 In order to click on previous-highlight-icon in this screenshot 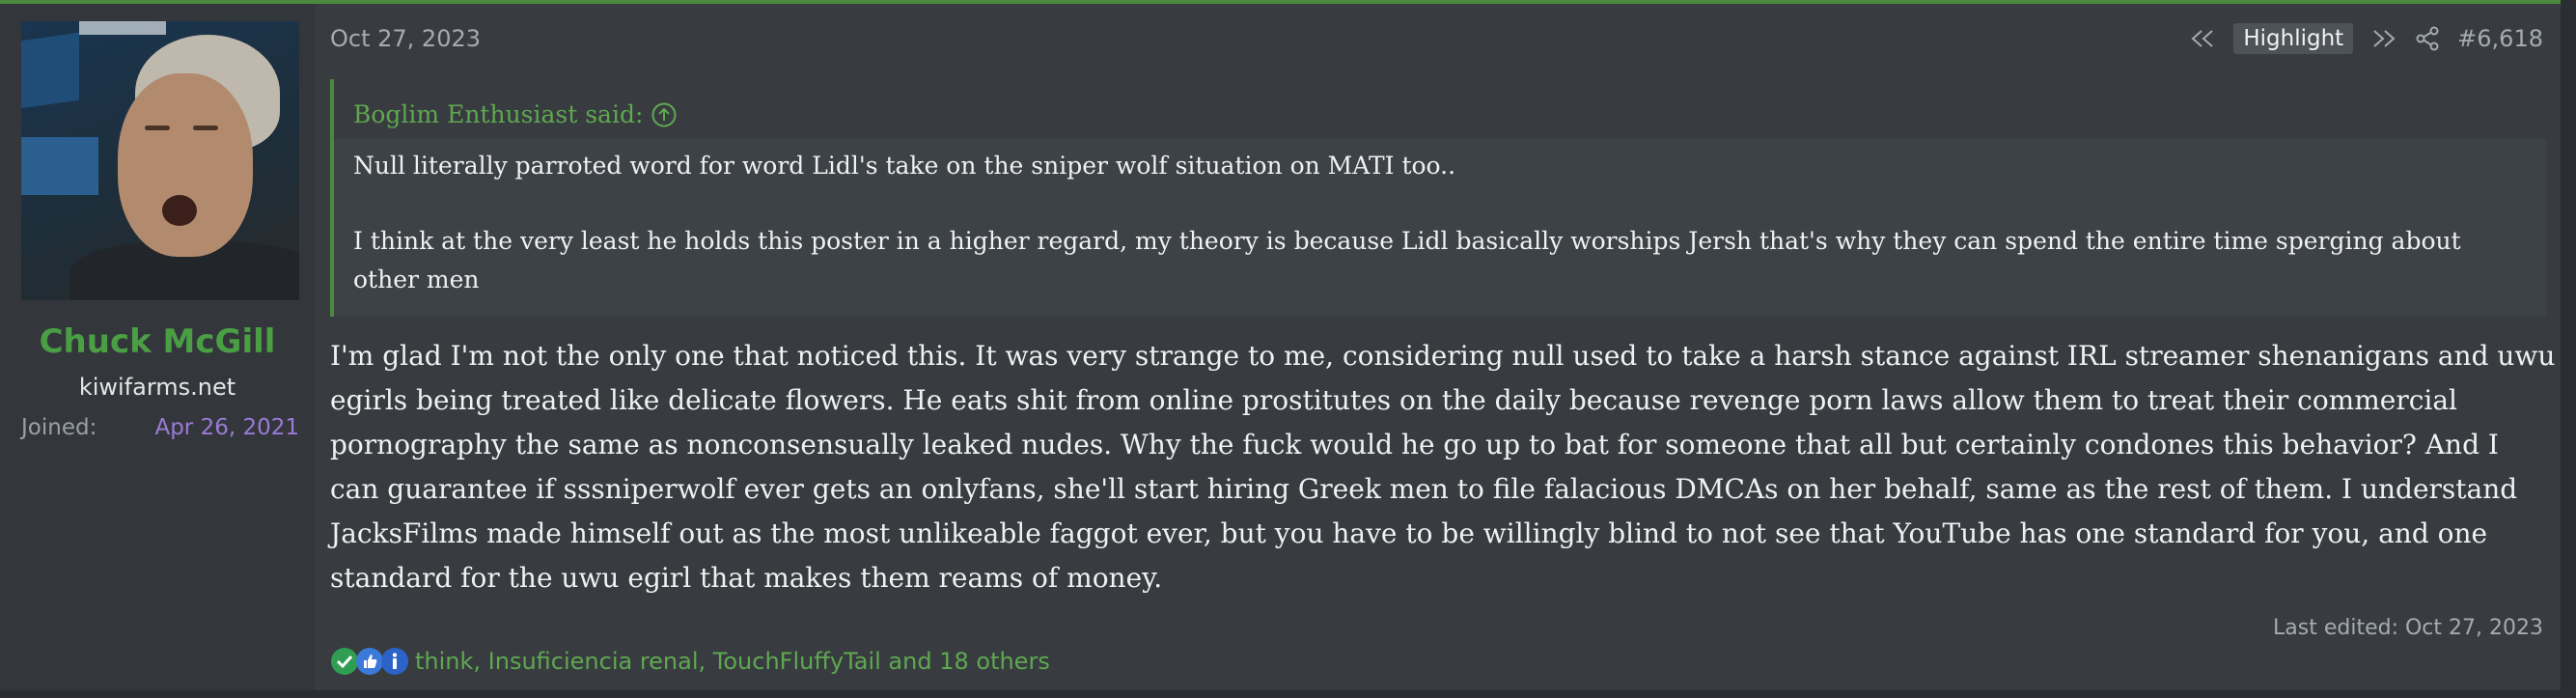, I will do `click(2202, 38)`.